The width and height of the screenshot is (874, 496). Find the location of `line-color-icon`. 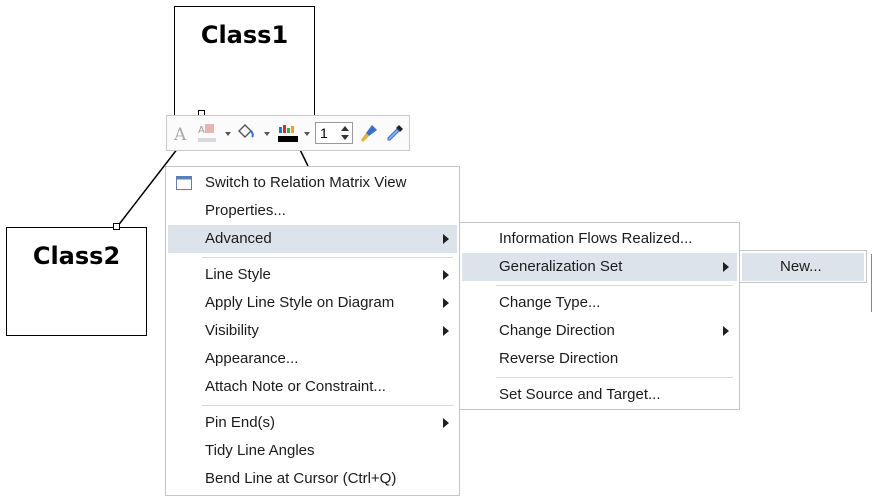

line-color-icon is located at coordinates (288, 133).